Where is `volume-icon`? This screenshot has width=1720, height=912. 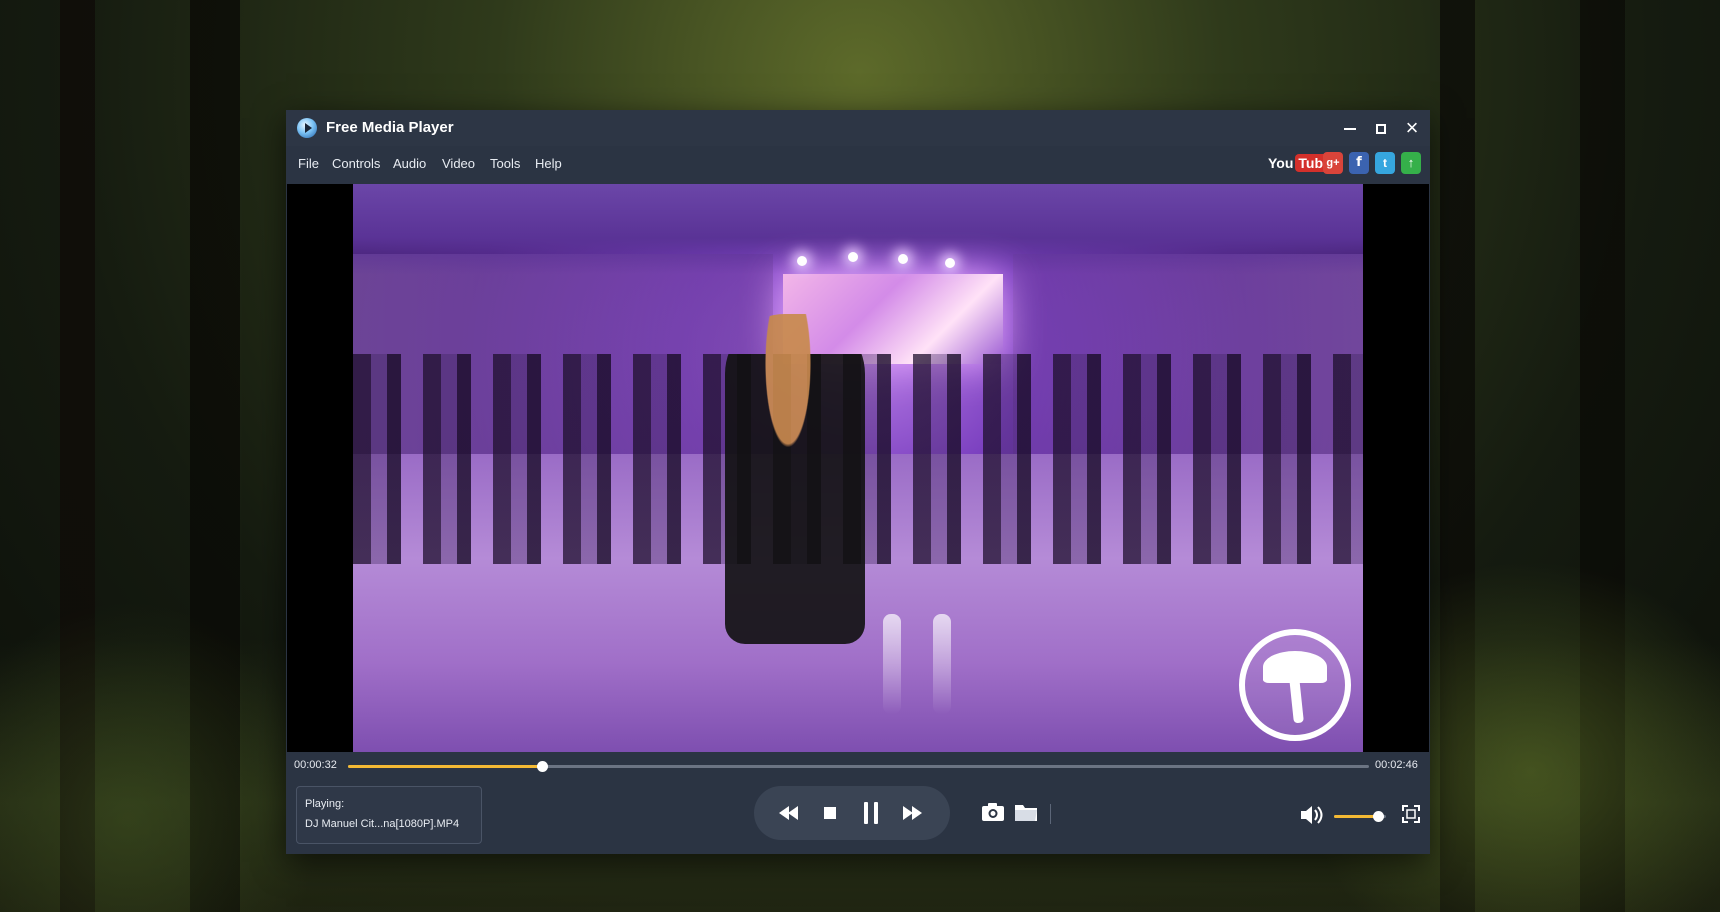
volume-icon is located at coordinates (1312, 815).